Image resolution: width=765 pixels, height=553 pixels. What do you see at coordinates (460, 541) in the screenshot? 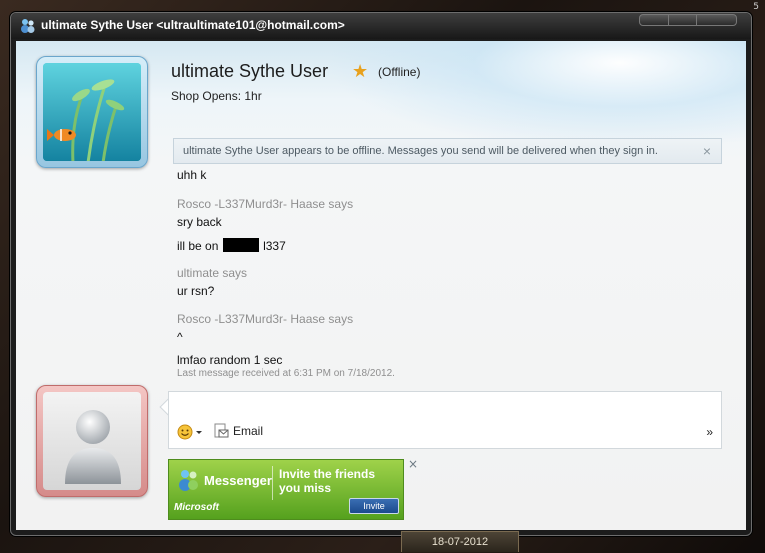
I see `date-display: 18-07-2012` at bounding box center [460, 541].